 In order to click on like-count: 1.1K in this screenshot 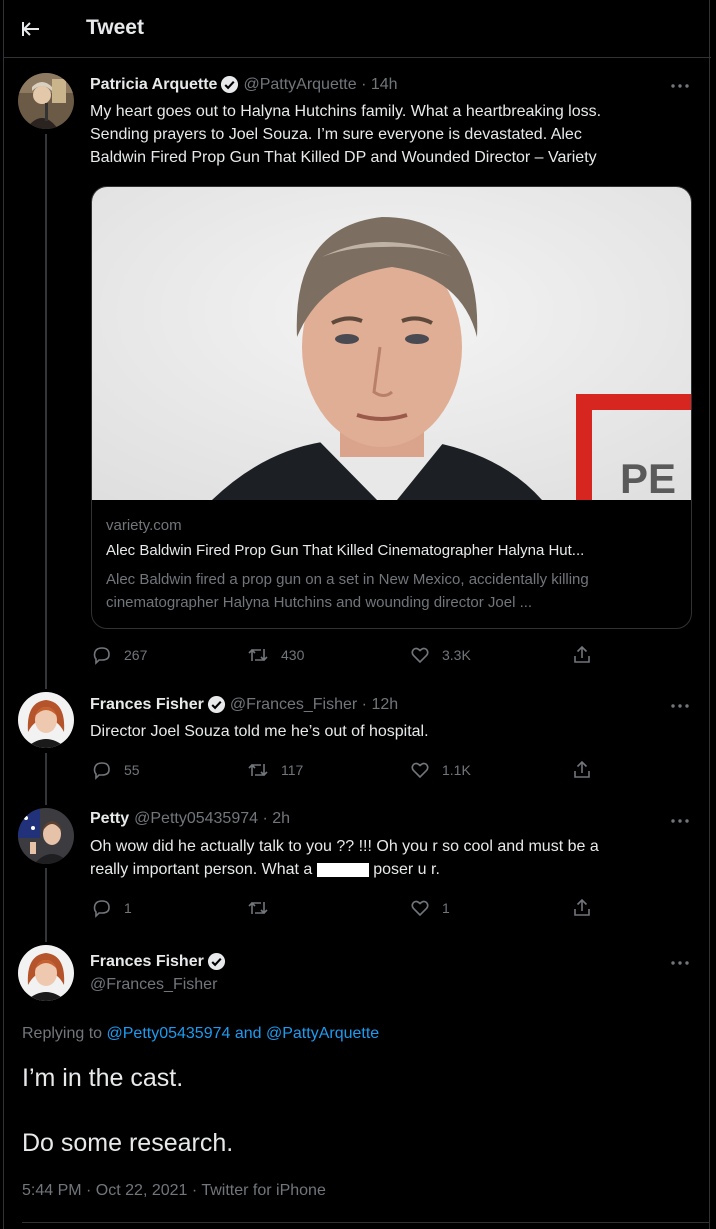, I will do `click(456, 770)`.